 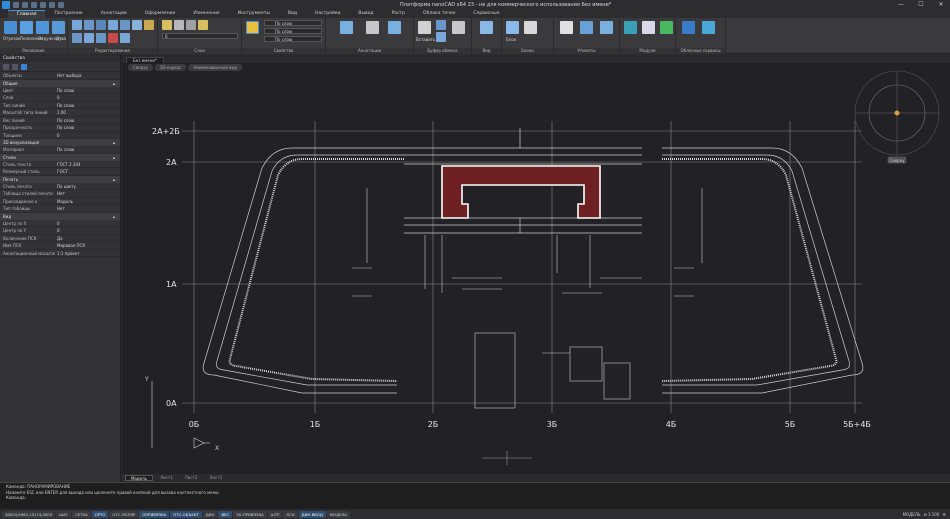 What do you see at coordinates (10, 27) in the screenshot?
I see `line-tool-icon` at bounding box center [10, 27].